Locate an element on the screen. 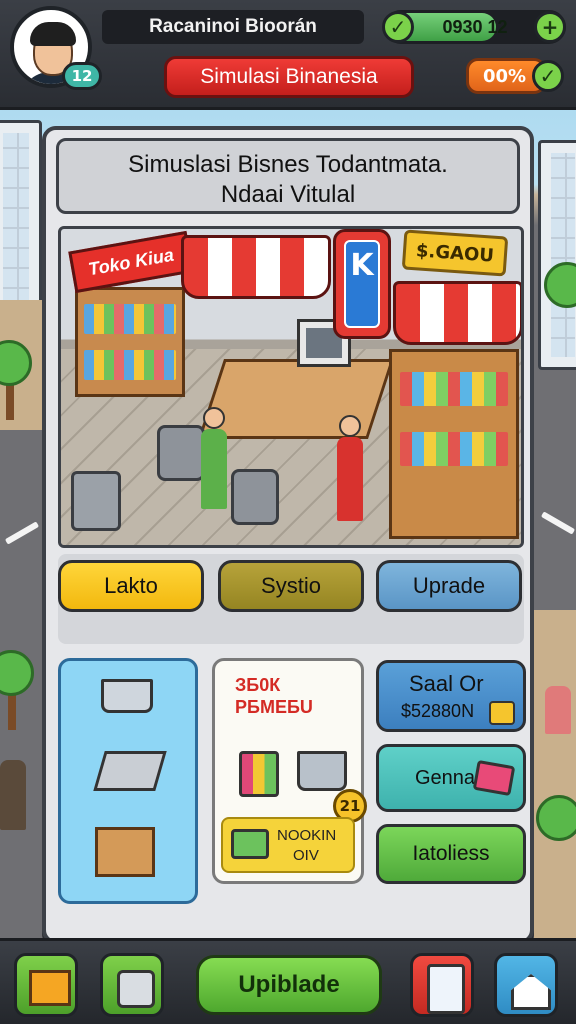 The height and width of the screenshot is (1024, 576). lakto-button: Lakto is located at coordinates (131, 586).